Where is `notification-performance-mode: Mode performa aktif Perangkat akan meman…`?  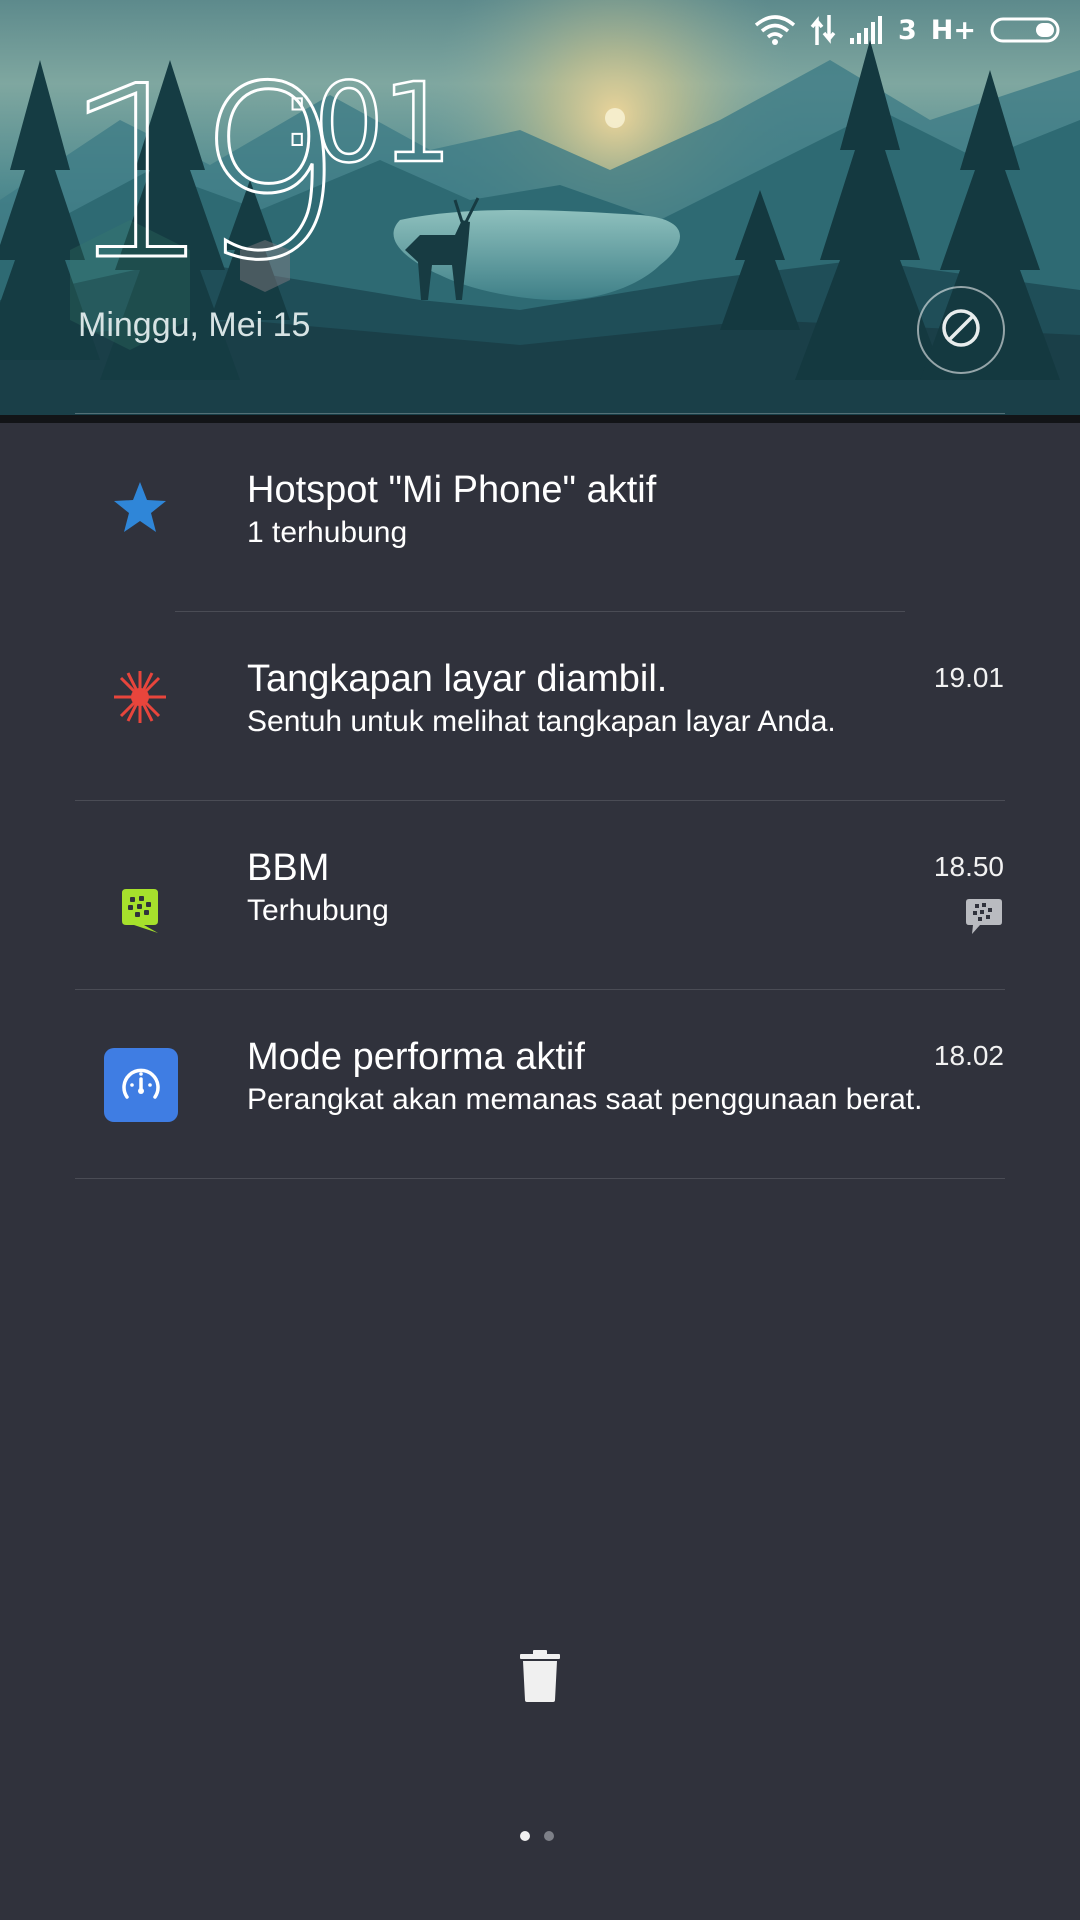 notification-performance-mode: Mode performa aktif Perangkat akan meman… is located at coordinates (540, 1084).